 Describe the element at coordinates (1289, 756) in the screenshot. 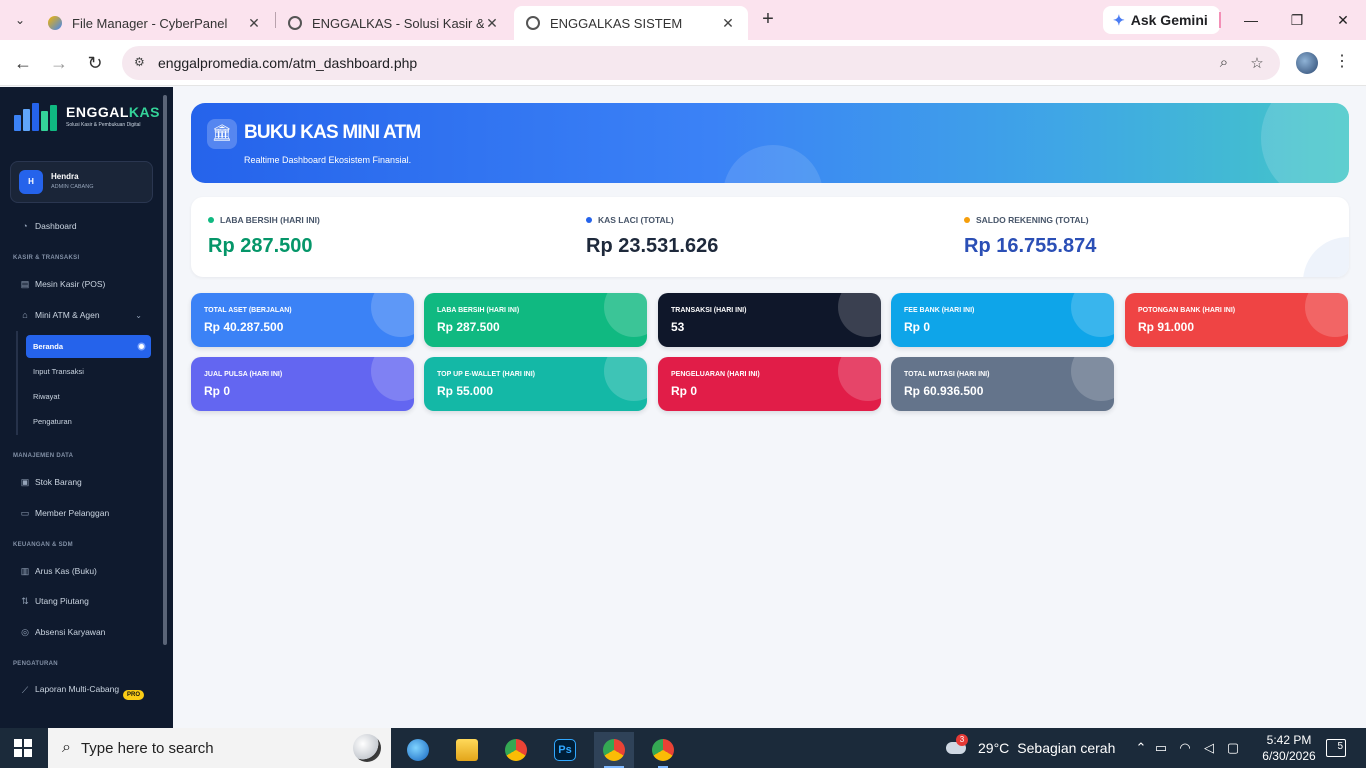

I see `clock-date: 6/30/2026` at that location.